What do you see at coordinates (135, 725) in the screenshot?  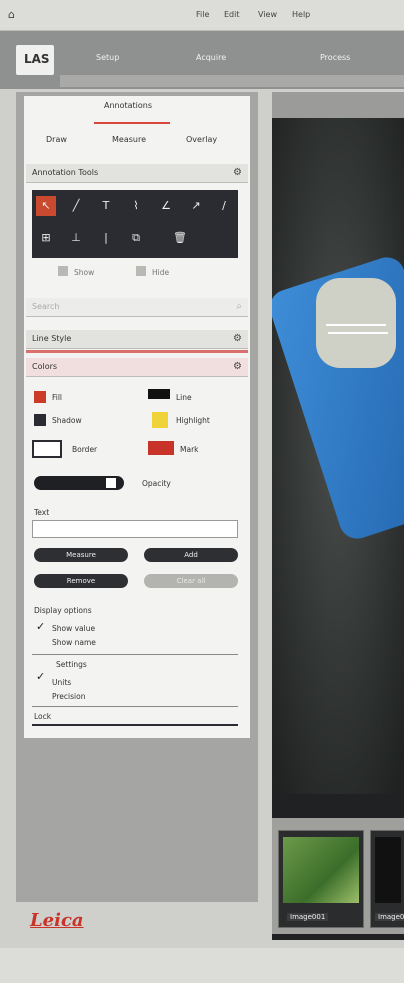 I see `footer-rule` at bounding box center [135, 725].